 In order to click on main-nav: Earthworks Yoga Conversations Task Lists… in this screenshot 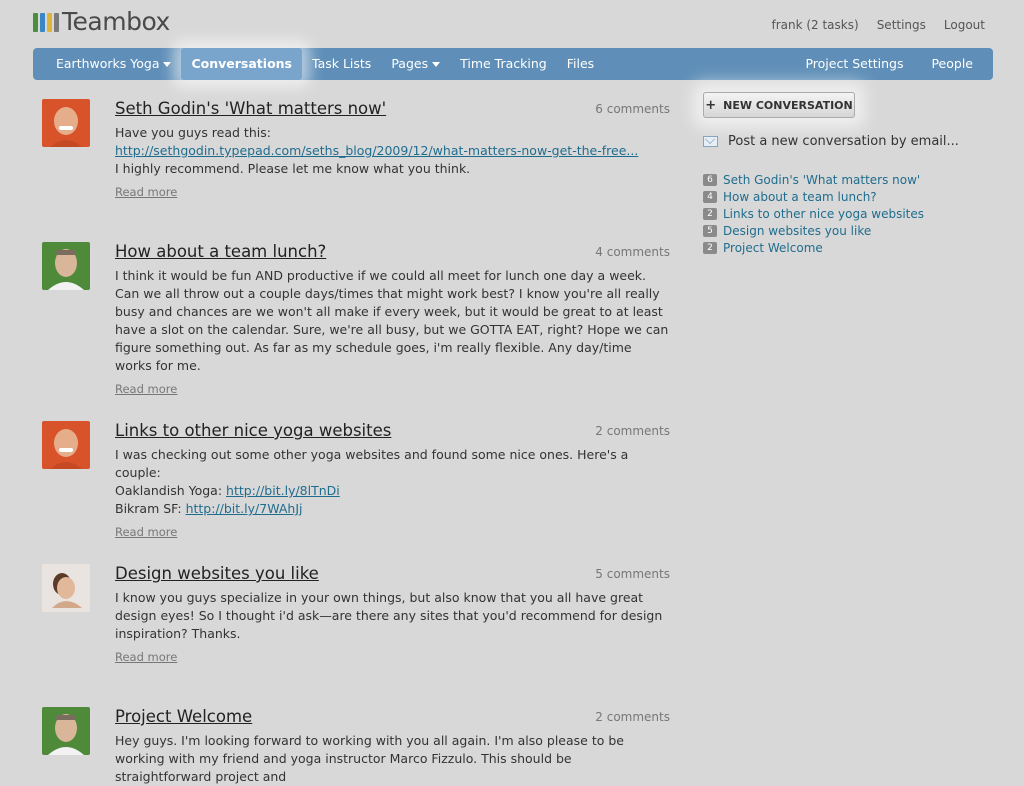, I will do `click(513, 64)`.